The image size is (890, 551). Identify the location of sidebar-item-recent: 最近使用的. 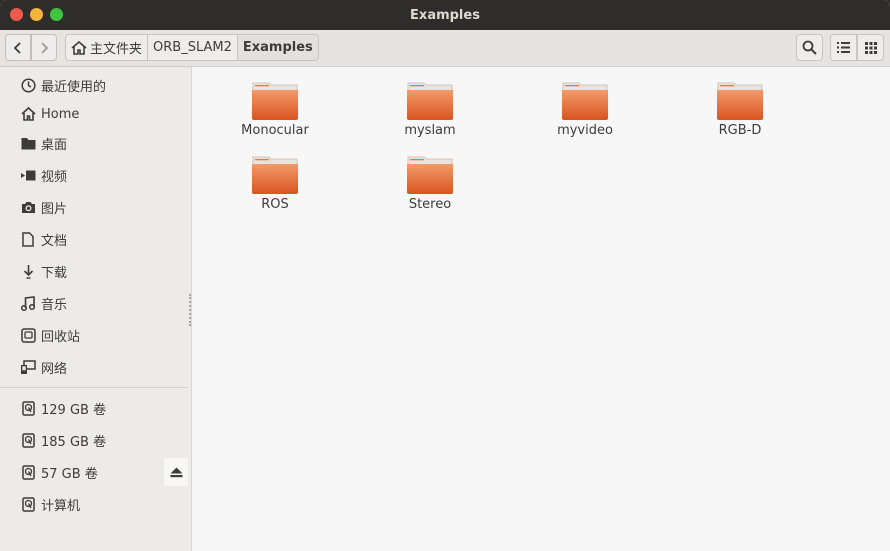
(95, 85).